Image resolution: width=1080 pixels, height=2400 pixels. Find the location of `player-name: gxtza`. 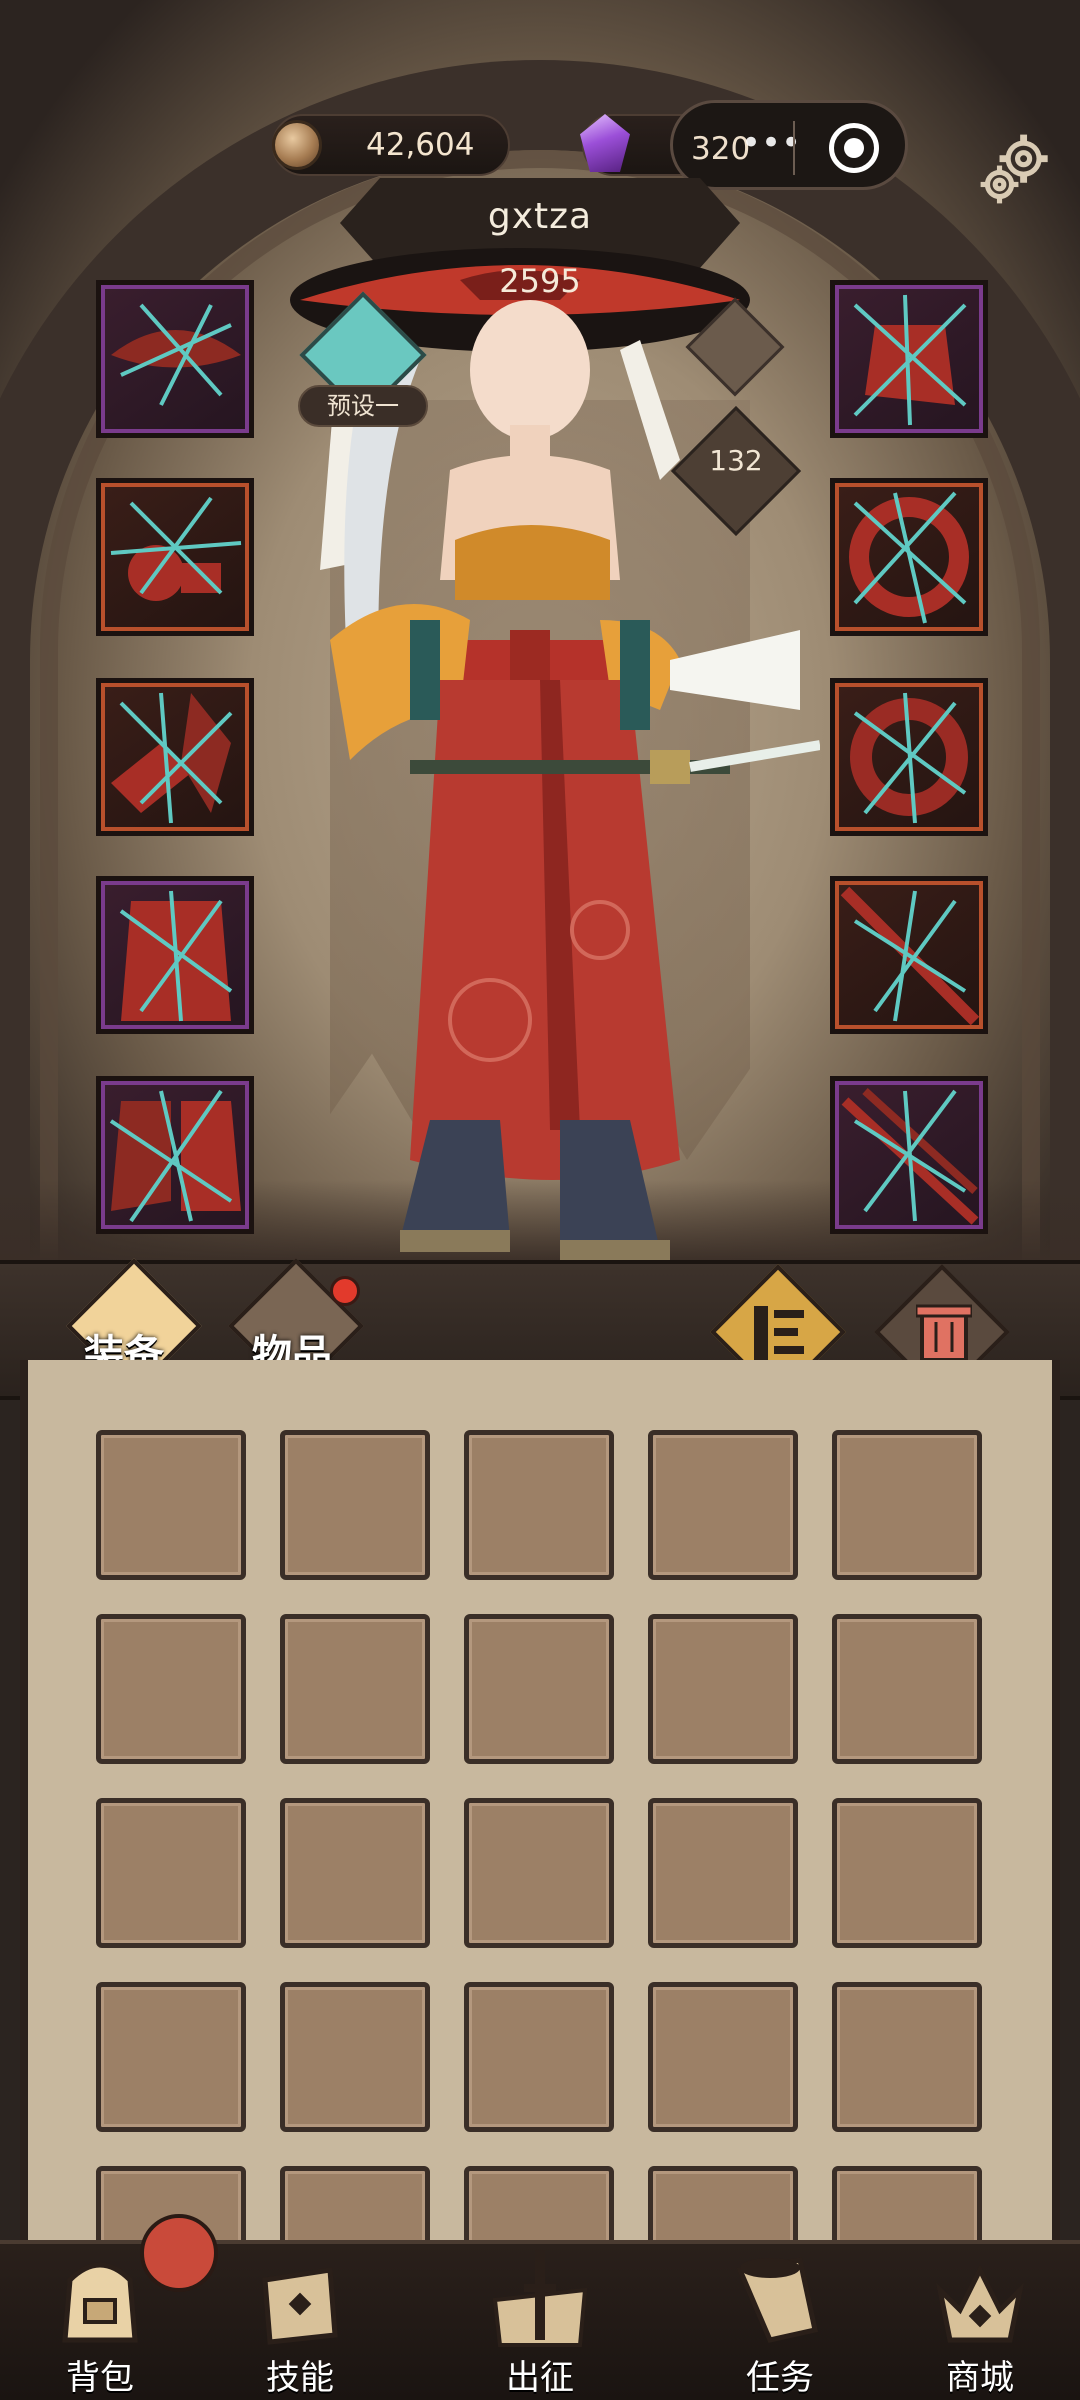

player-name: gxtza is located at coordinates (540, 216).